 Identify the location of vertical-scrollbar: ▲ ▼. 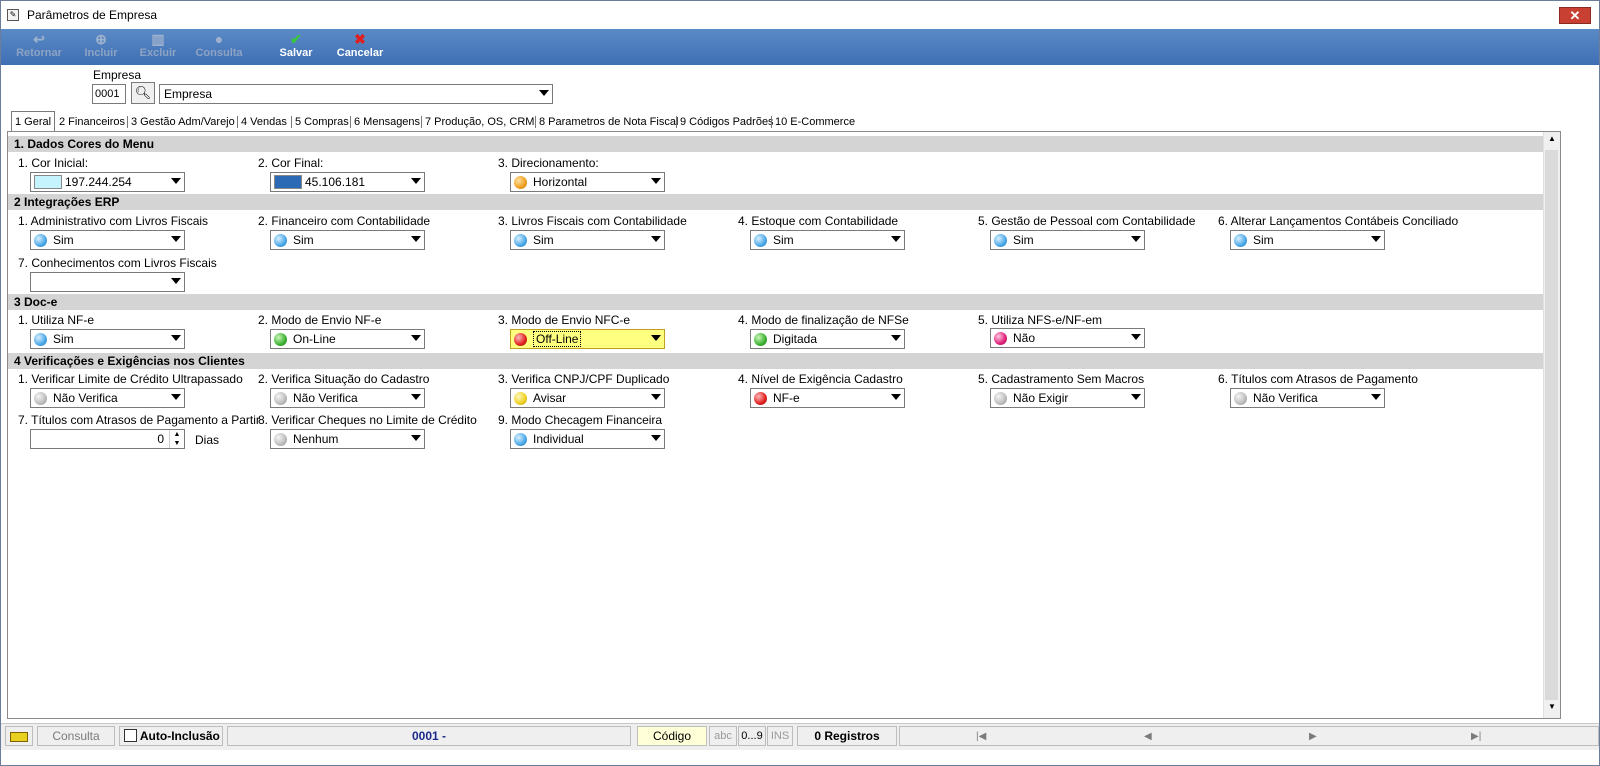
(1551, 425).